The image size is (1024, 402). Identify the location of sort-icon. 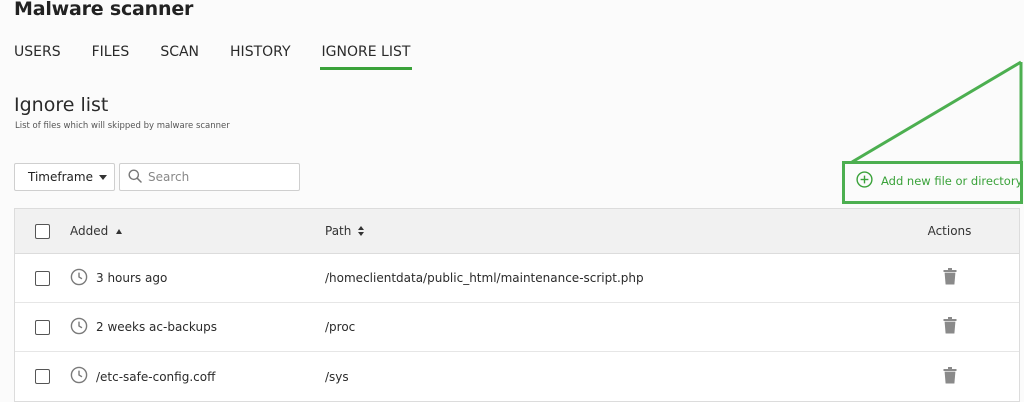
(361, 231).